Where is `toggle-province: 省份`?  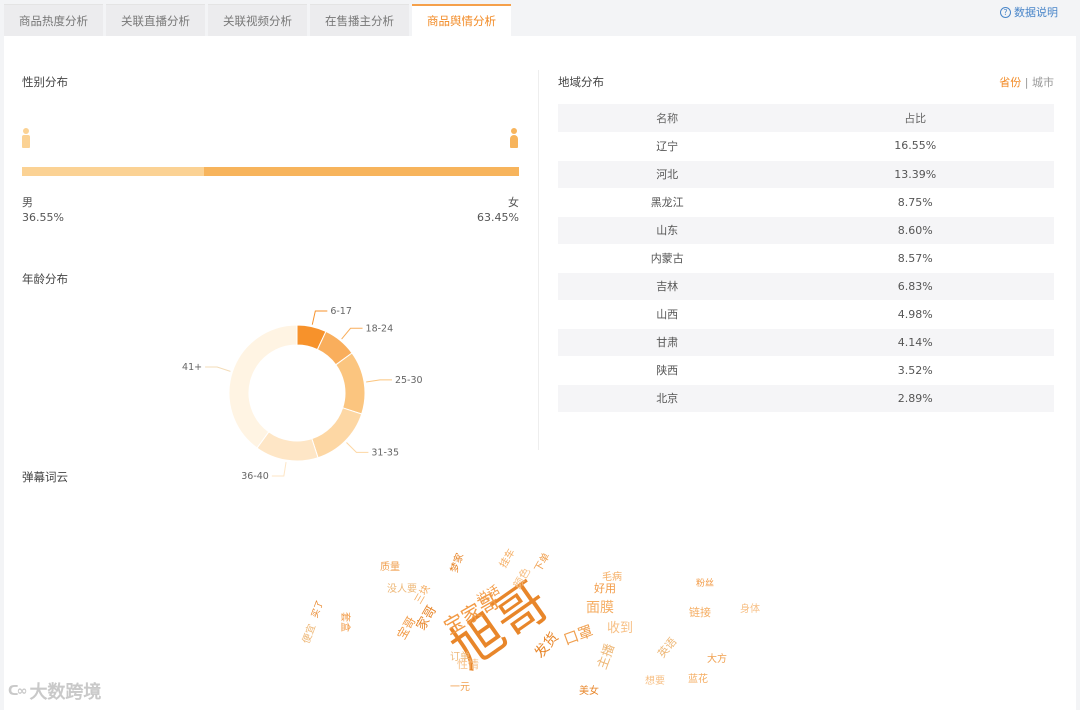 toggle-province: 省份 is located at coordinates (1010, 82).